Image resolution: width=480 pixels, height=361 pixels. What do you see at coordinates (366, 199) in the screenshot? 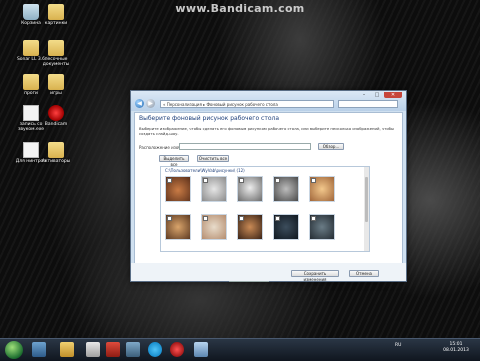
I see `scrollbar-thumb` at bounding box center [366, 199].